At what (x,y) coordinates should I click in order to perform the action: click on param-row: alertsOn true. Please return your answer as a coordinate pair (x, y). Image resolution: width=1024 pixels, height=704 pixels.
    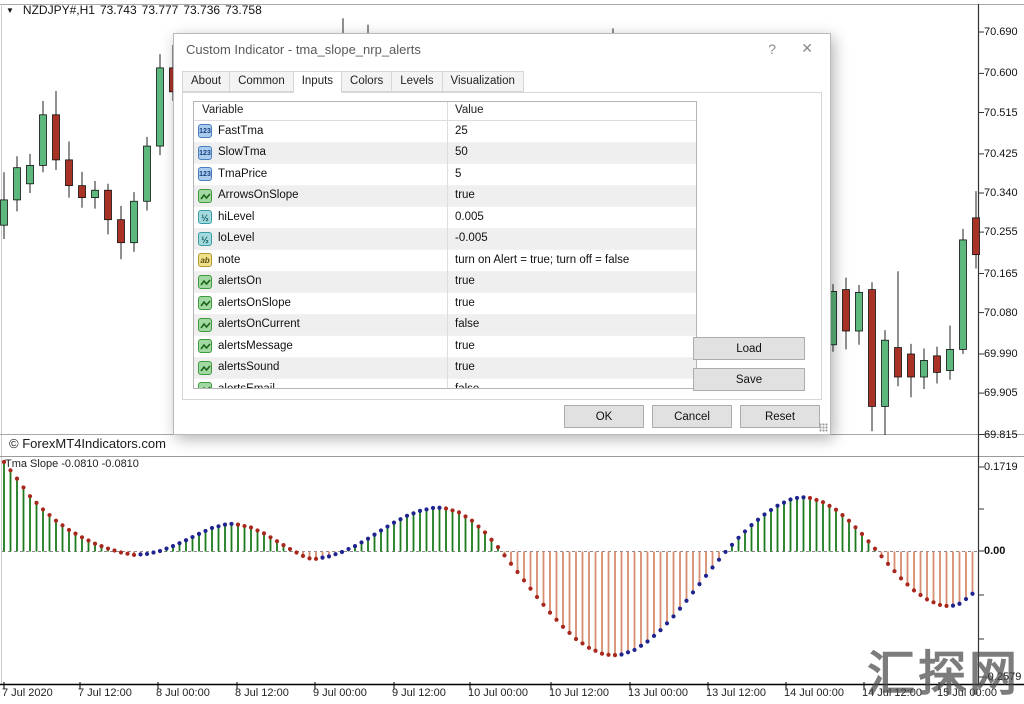
    Looking at the image, I should click on (445, 282).